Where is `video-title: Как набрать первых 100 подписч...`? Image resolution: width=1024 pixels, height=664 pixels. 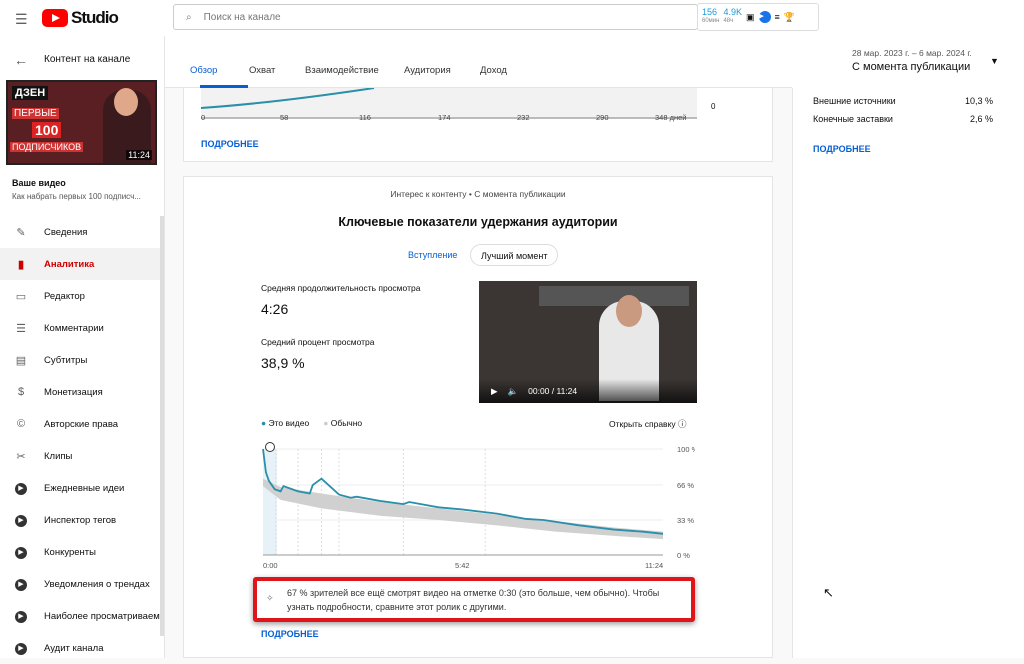
video-title: Как набрать первых 100 подписч... is located at coordinates (76, 196).